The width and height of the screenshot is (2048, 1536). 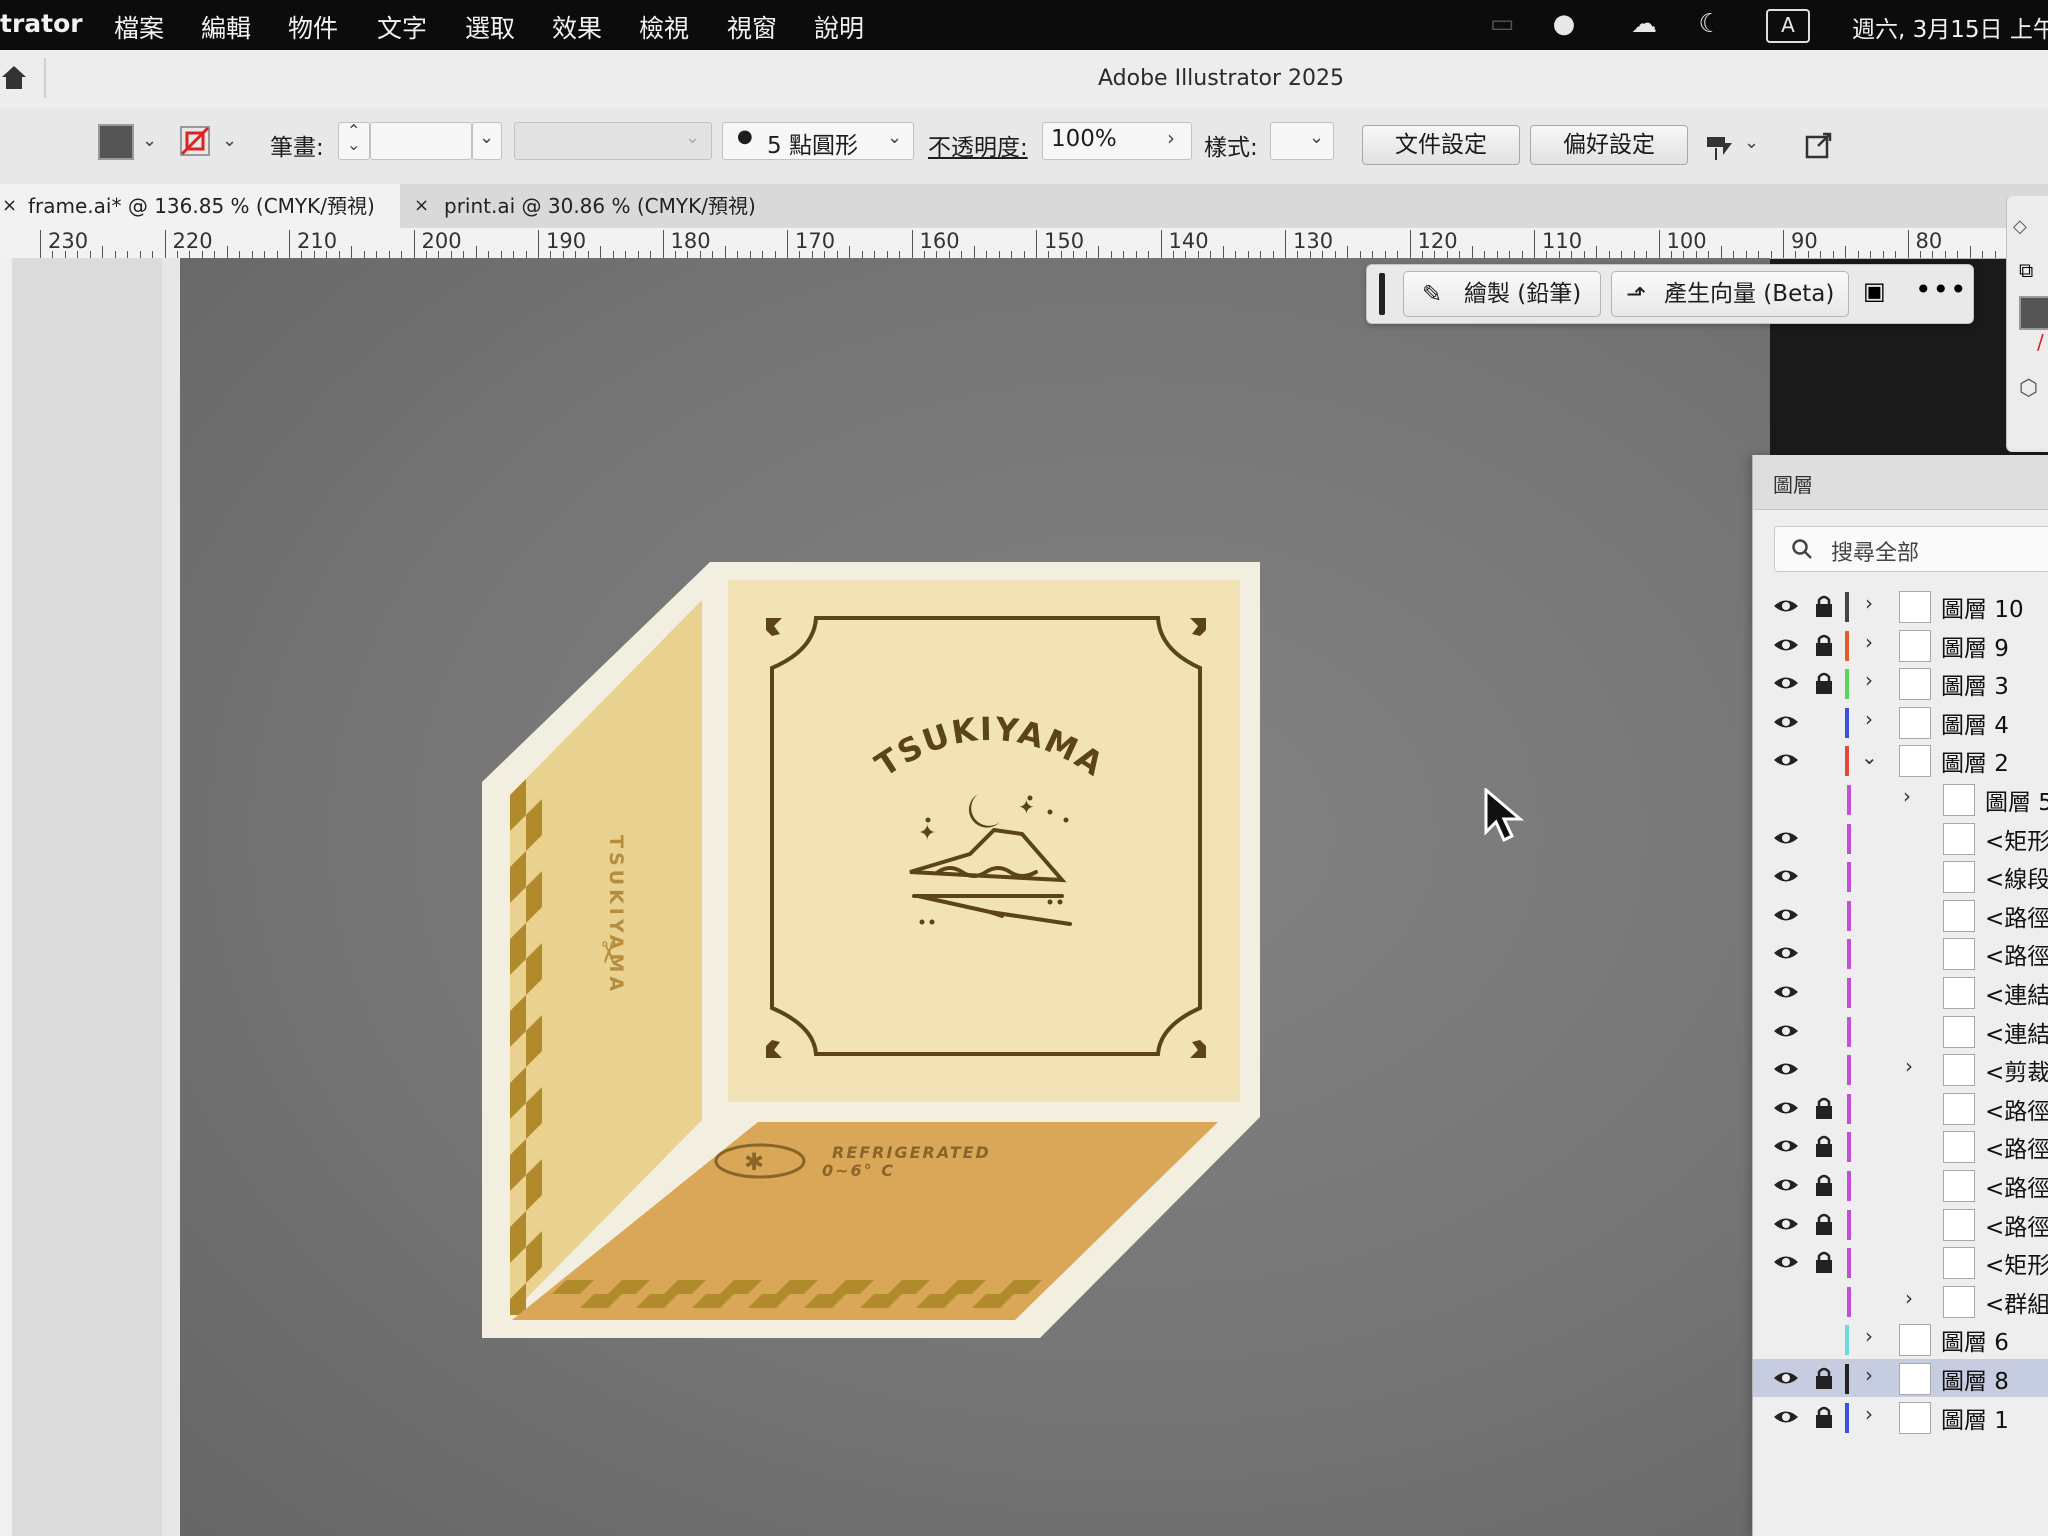 I want to click on stroke-stepper: ⌃ ⌄, so click(x=354, y=140).